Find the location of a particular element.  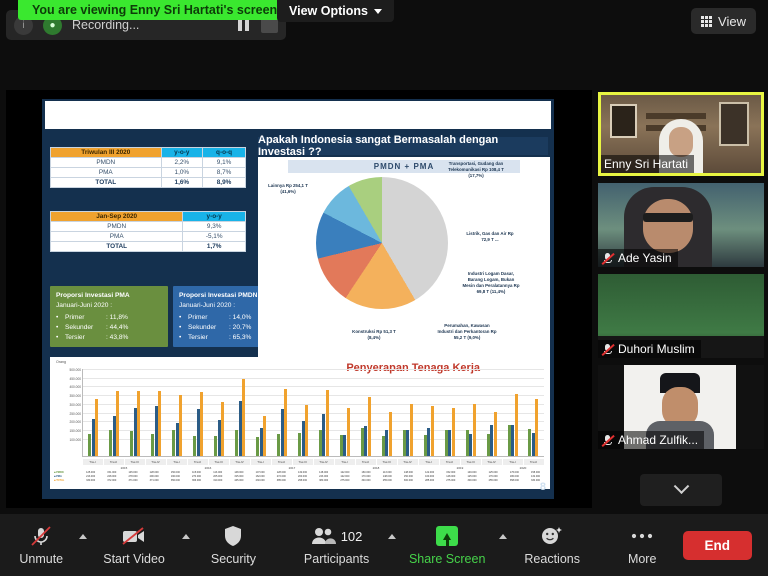

view-options-button: View Options is located at coordinates (335, 11).